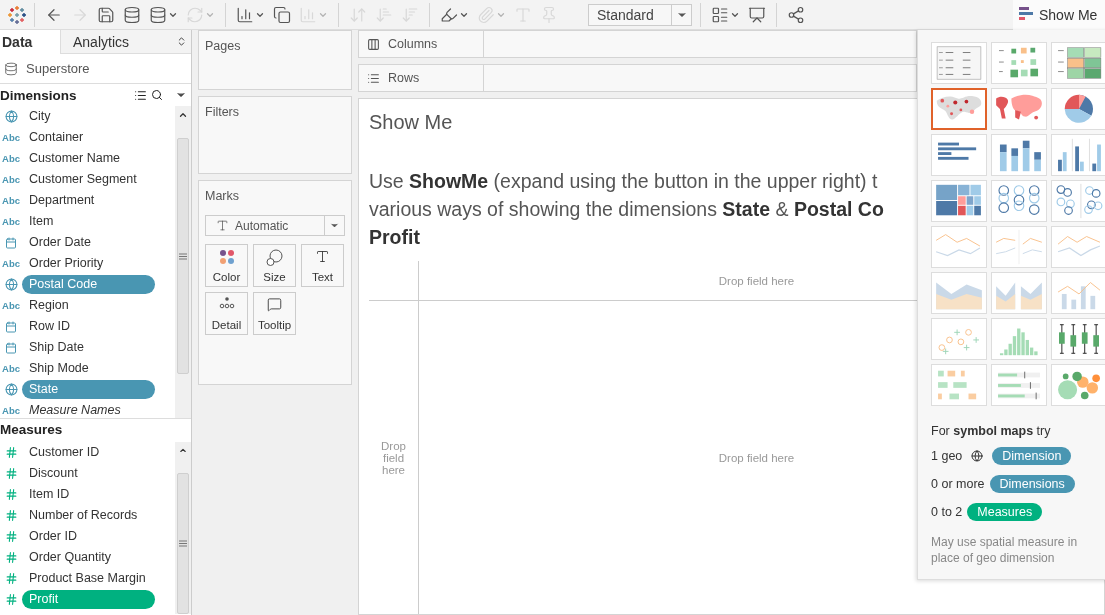  What do you see at coordinates (88, 221) in the screenshot?
I see `field-item: Item` at bounding box center [88, 221].